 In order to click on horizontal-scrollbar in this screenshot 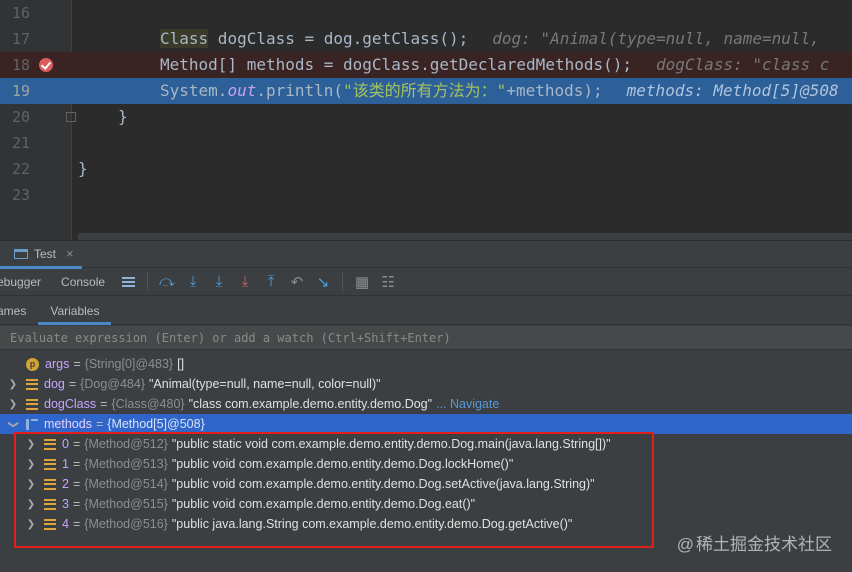, I will do `click(465, 236)`.